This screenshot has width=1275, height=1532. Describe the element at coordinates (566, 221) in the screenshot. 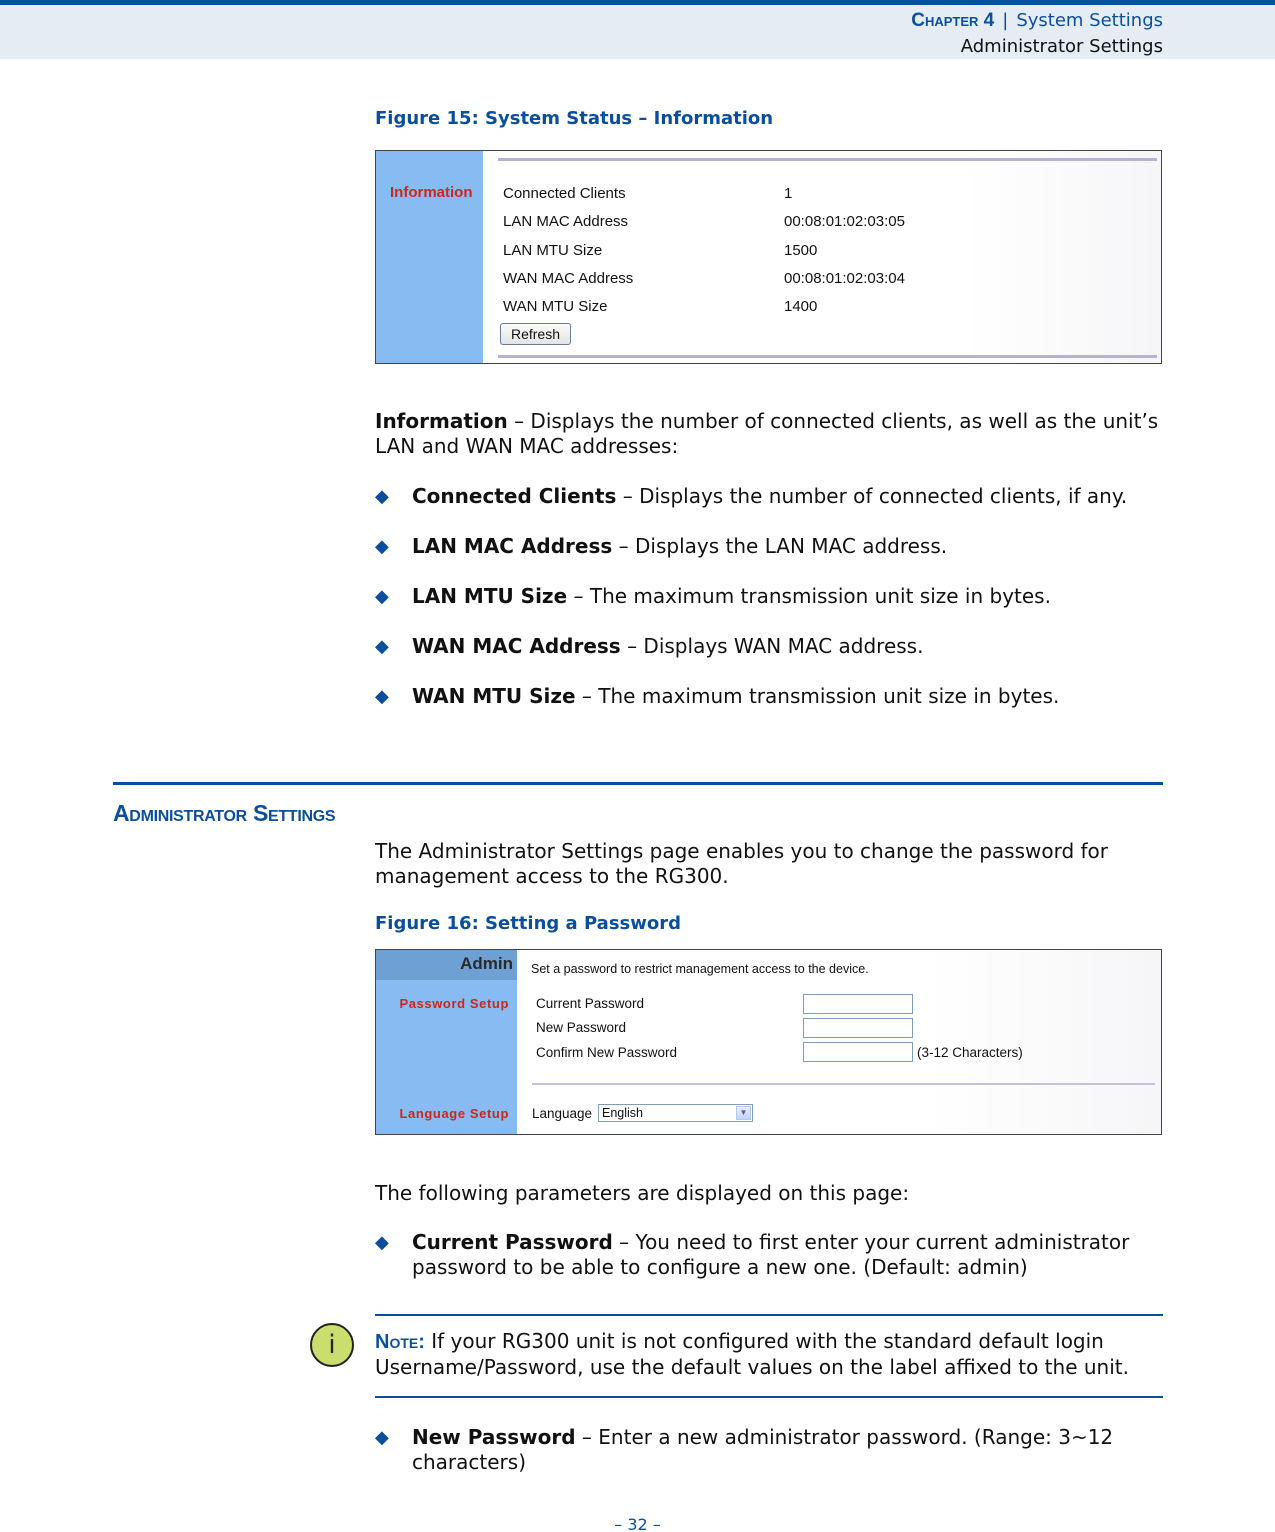

I see `info-row-label: LAN MAC Address` at that location.